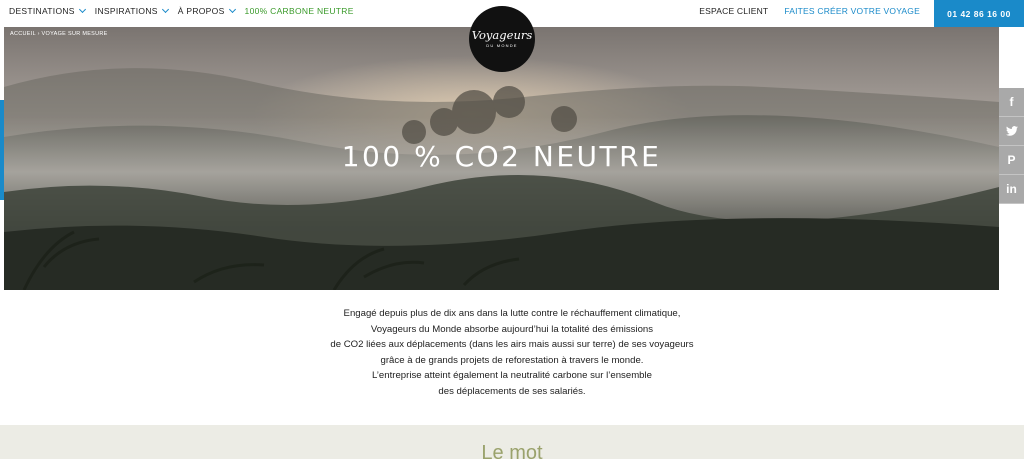  What do you see at coordinates (1011, 160) in the screenshot?
I see `pinterest-icon: P` at bounding box center [1011, 160].